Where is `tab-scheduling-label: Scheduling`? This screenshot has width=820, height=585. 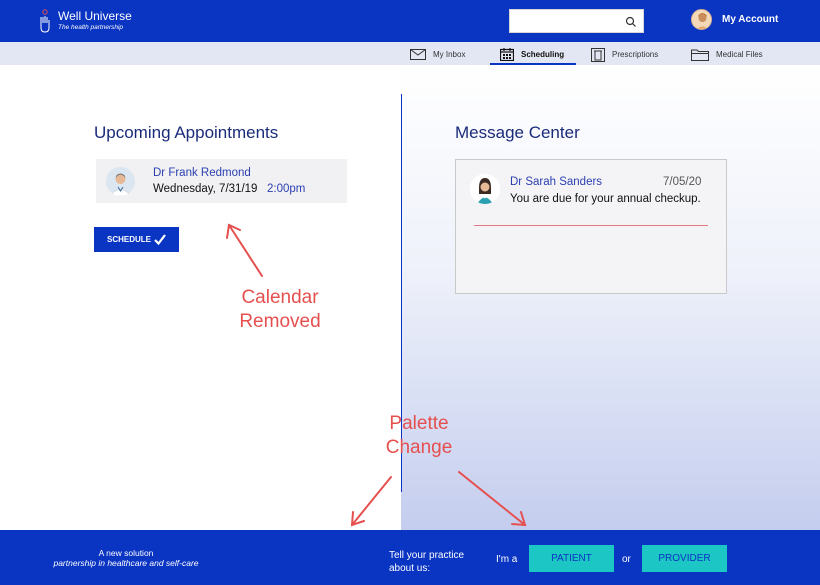
tab-scheduling-label: Scheduling is located at coordinates (543, 54).